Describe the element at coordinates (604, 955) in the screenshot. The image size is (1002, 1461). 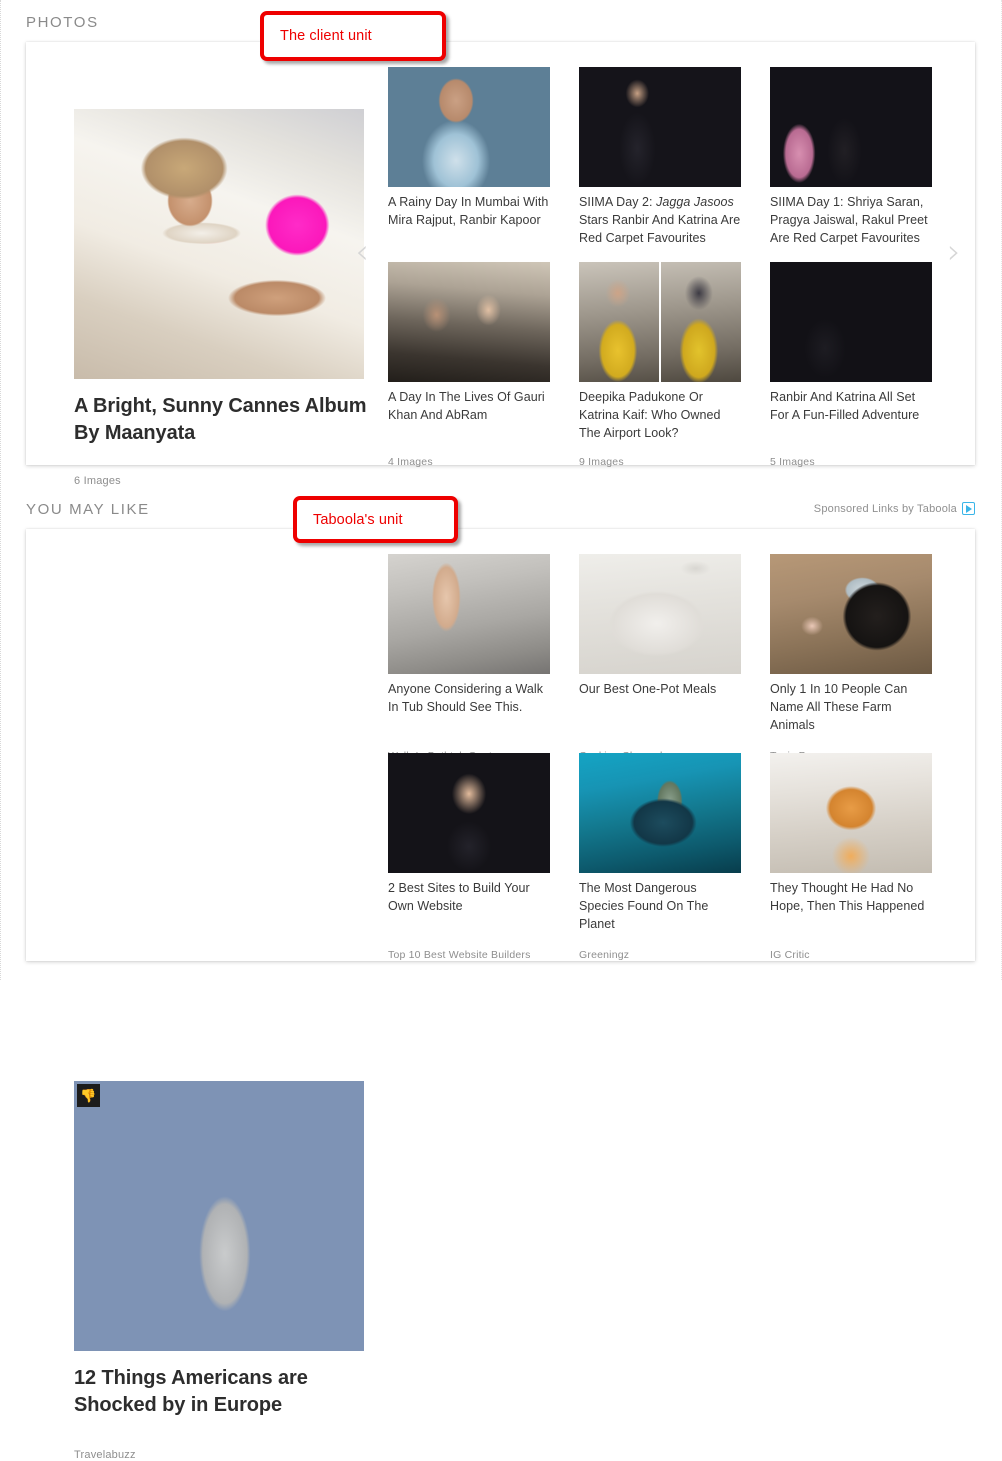
I see `taboola-grid-brand: Greeningz` at that location.